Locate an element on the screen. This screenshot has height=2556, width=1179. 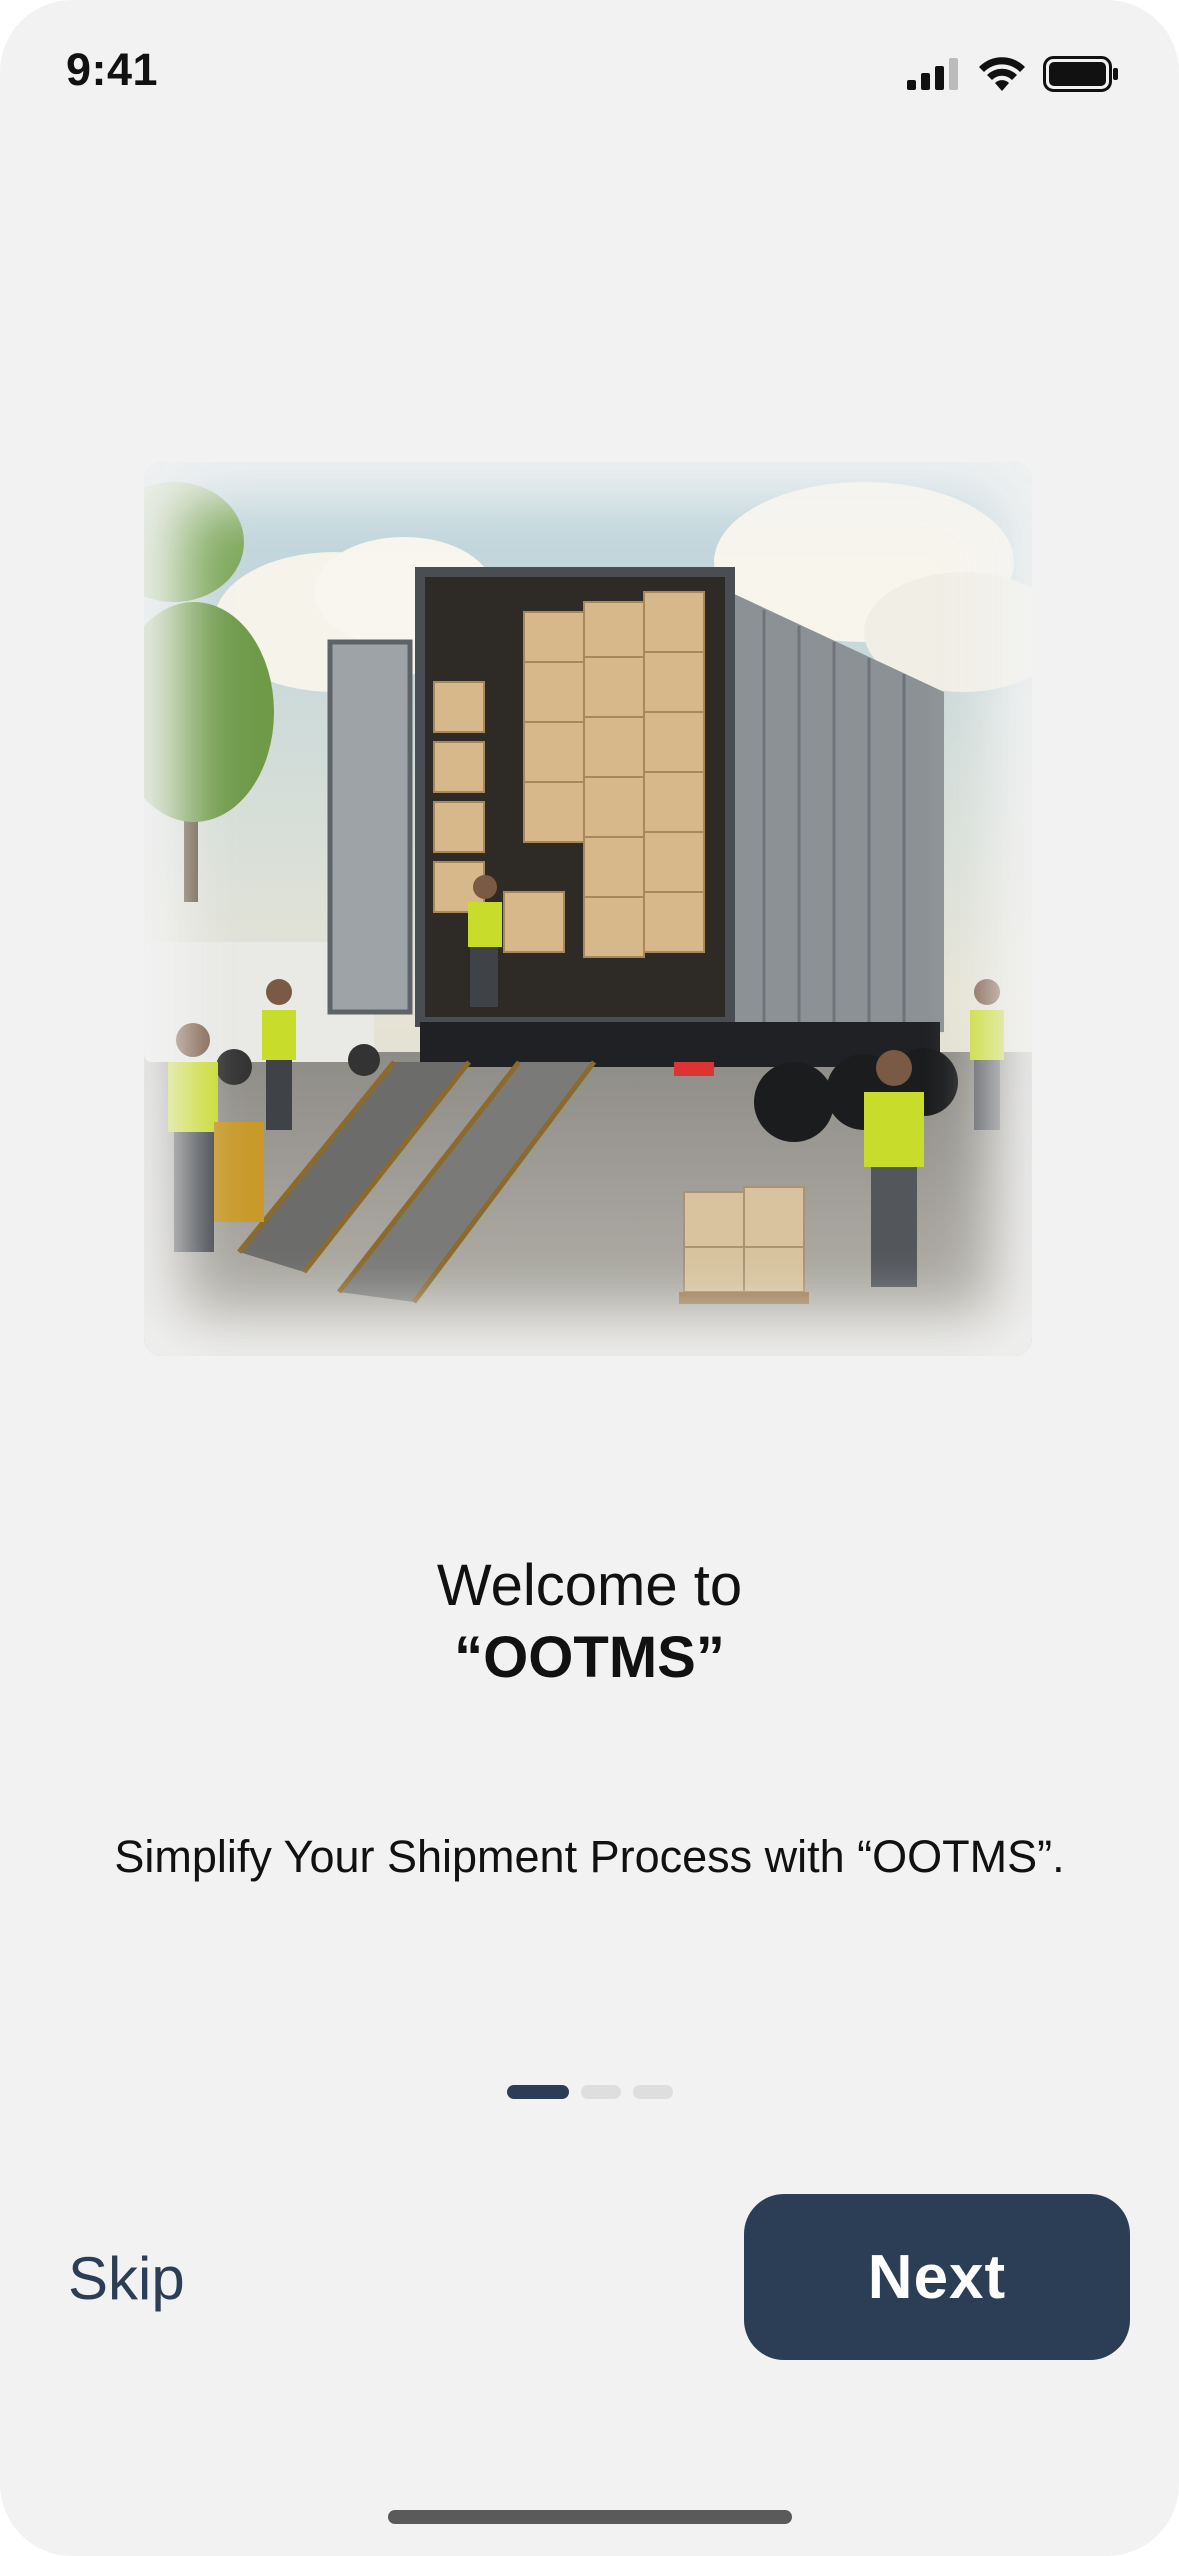
status-icons is located at coordinates (1013, 74).